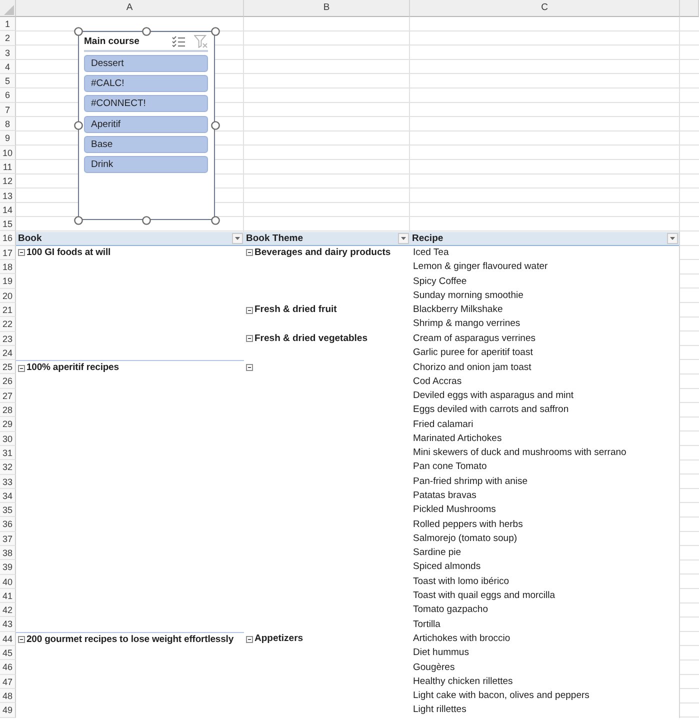 Image resolution: width=699 pixels, height=720 pixels. Describe the element at coordinates (465, 539) in the screenshot. I see `recipe-name: Salmorejo (tomato soup)` at that location.